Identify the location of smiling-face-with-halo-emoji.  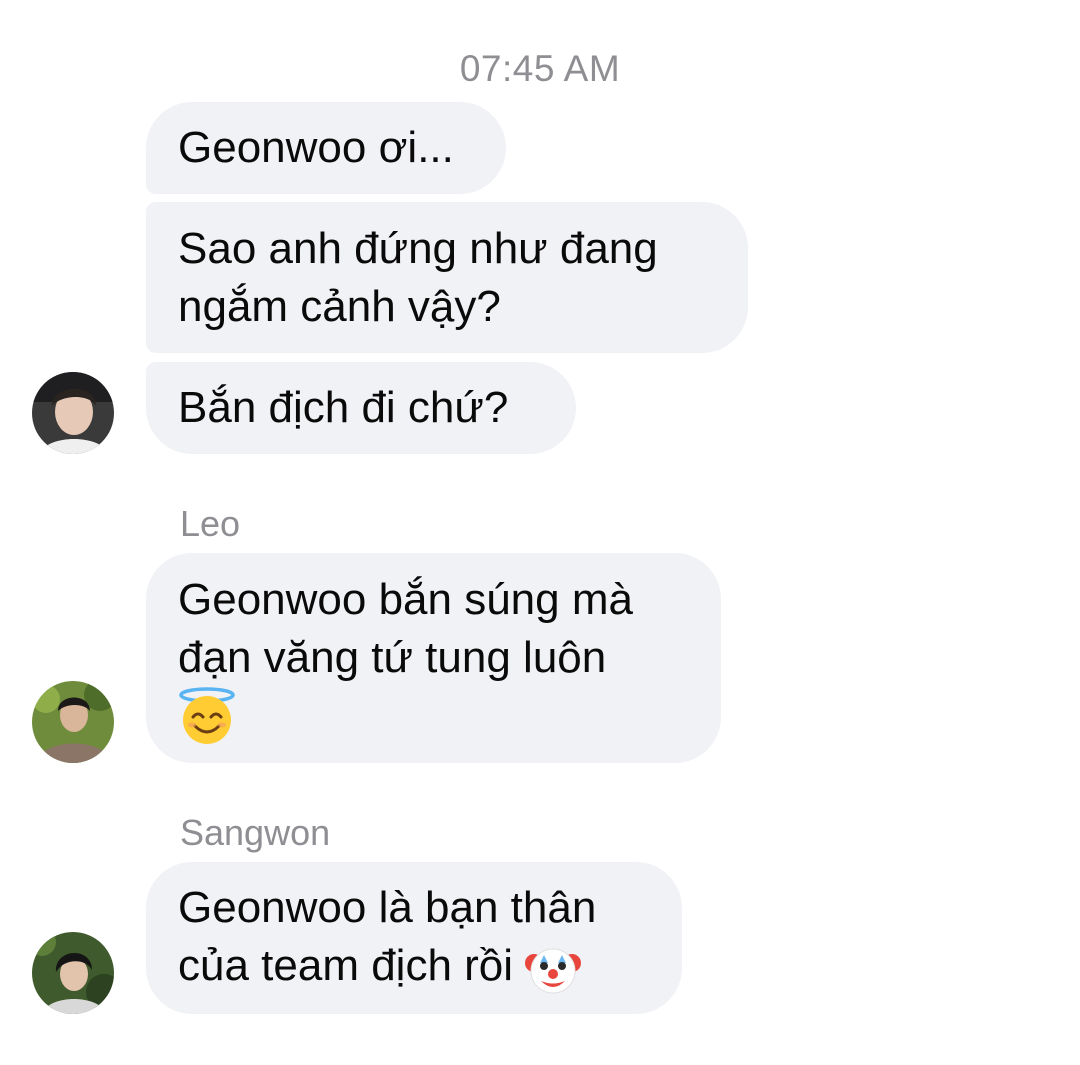
(207, 715).